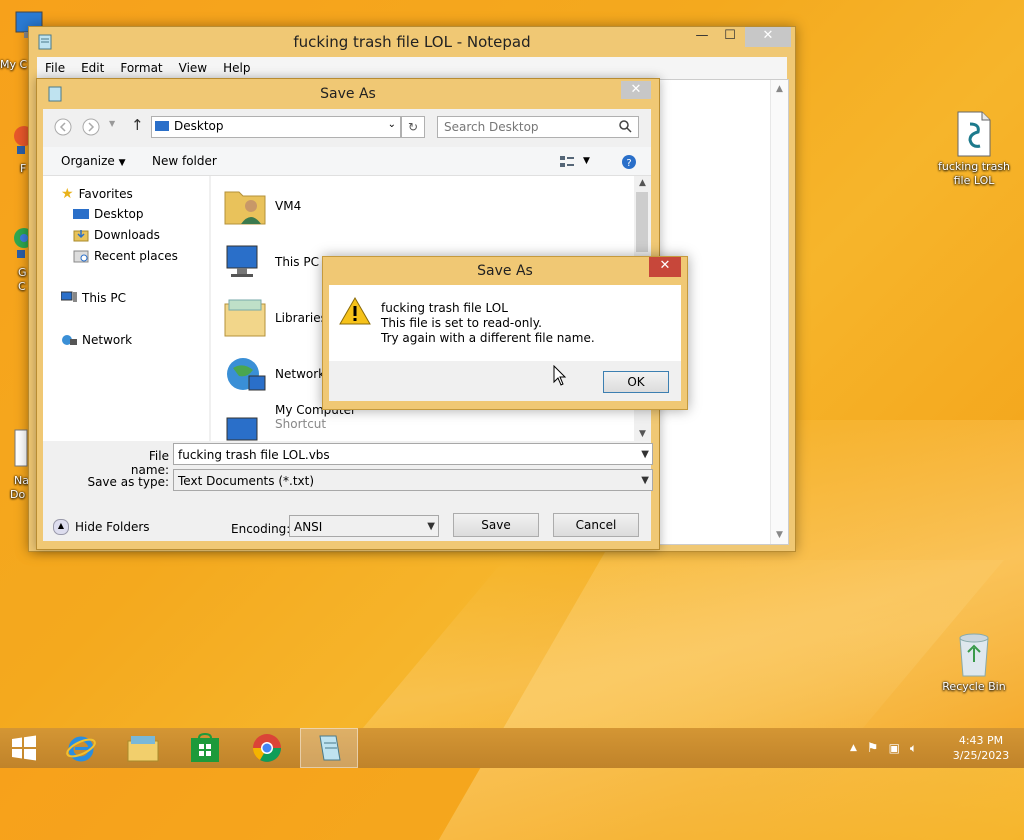  I want to click on nav-this-pc: This PC, so click(93, 298).